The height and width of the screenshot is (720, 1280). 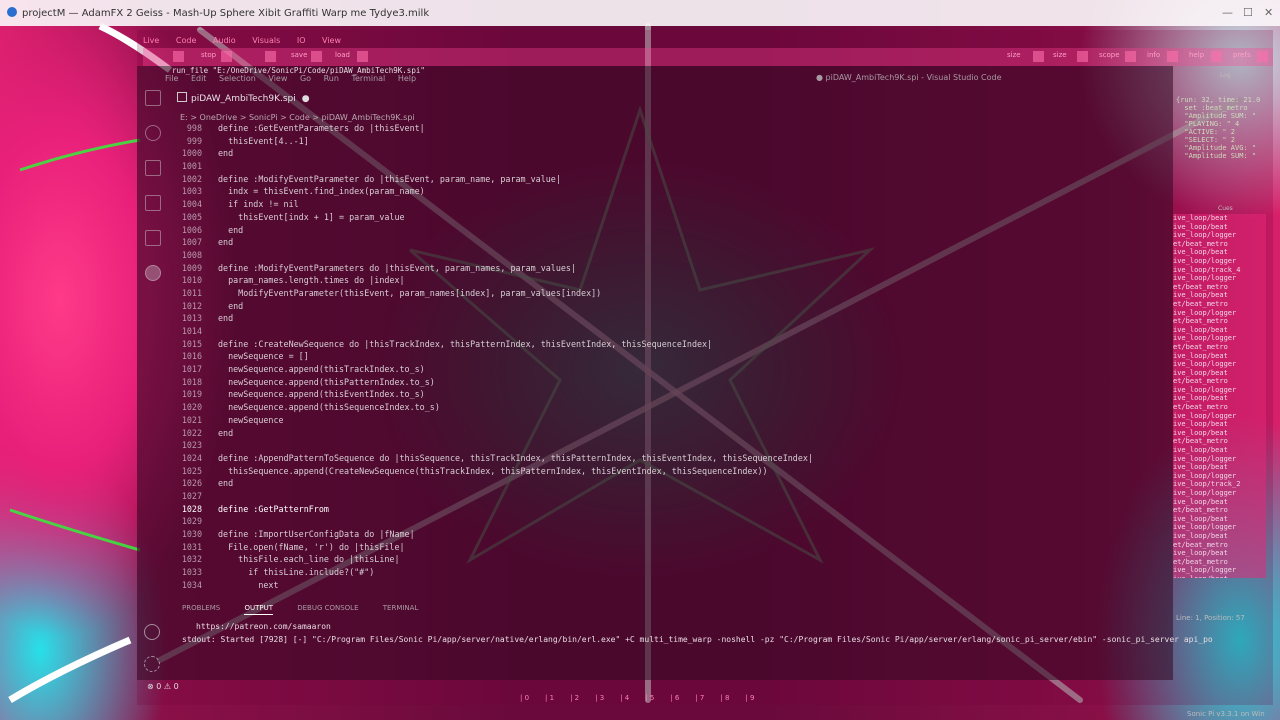 What do you see at coordinates (670, 255) in the screenshot?
I see `code-line: 1008` at bounding box center [670, 255].